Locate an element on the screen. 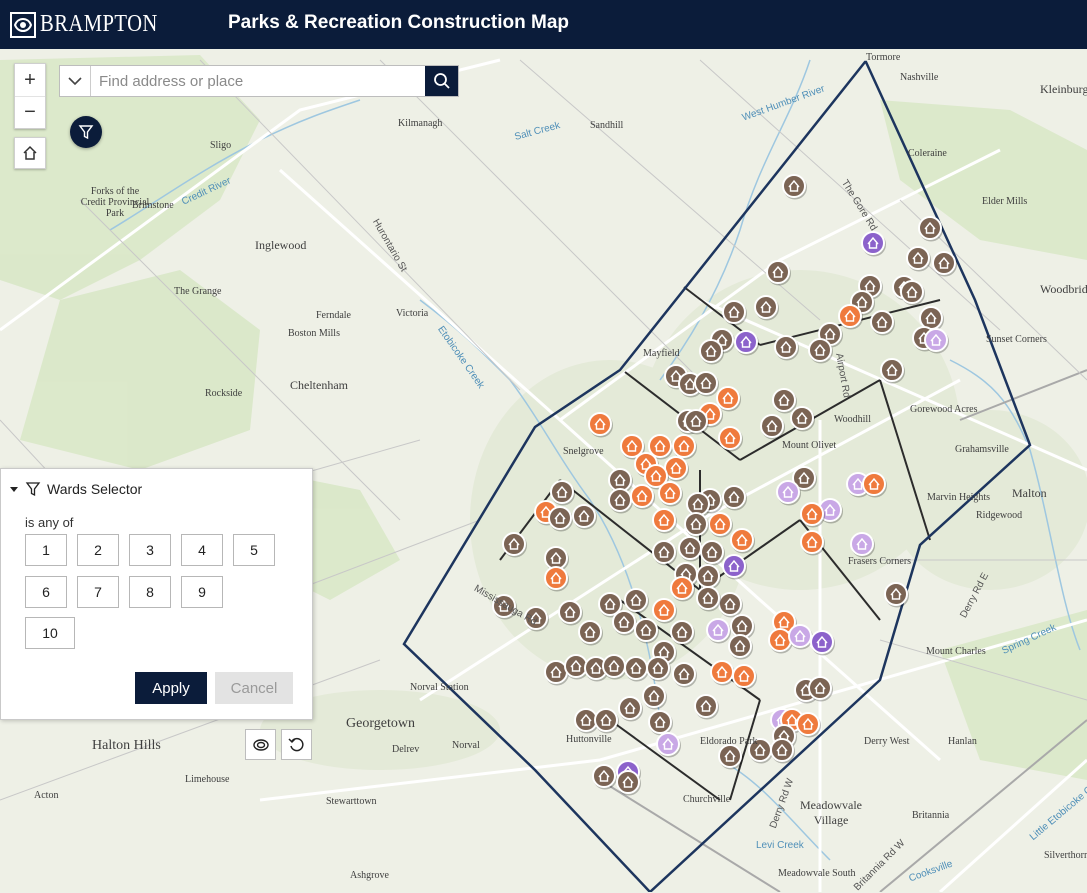 The height and width of the screenshot is (893, 1087). ward-button-4: 4 is located at coordinates (202, 550).